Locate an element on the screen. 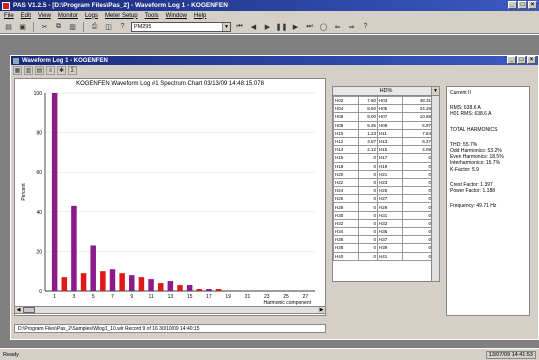  hd-table-cell: H25 is located at coordinates (390, 191).